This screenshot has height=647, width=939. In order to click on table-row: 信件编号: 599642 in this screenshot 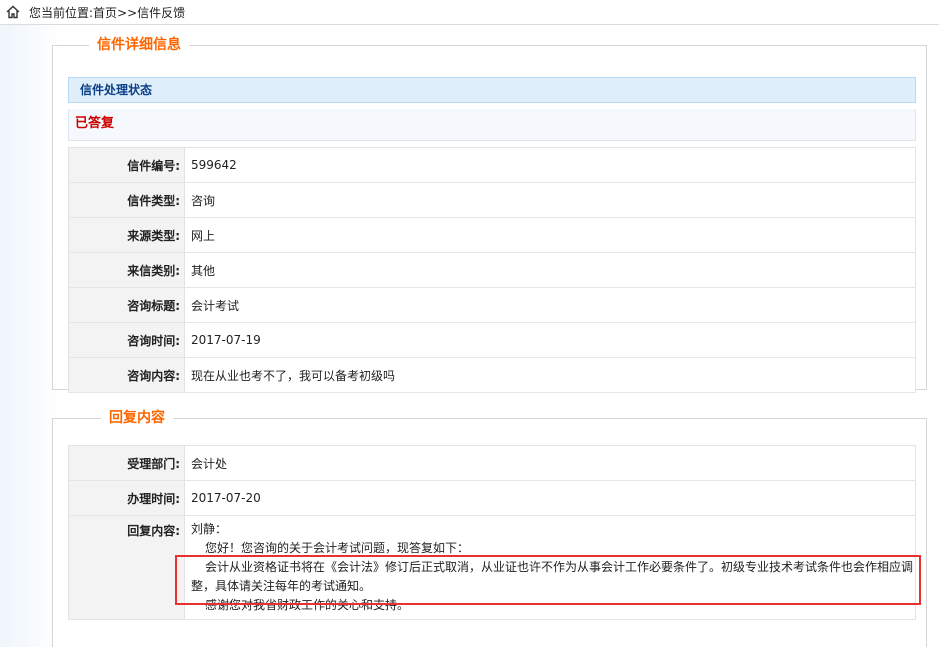, I will do `click(492, 165)`.